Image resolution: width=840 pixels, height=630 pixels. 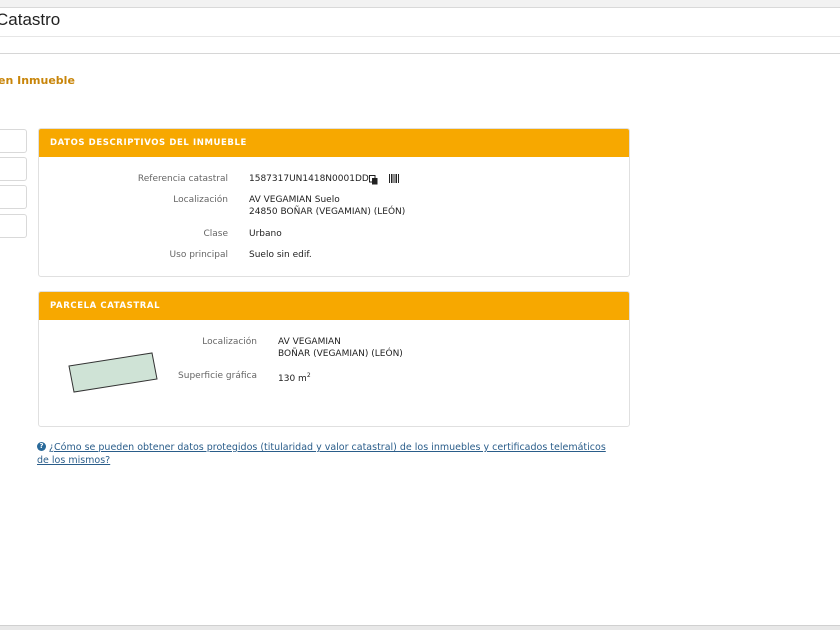 What do you see at coordinates (294, 200) in the screenshot?
I see `localizacion-line1: AV VEGAMIAN Suelo` at bounding box center [294, 200].